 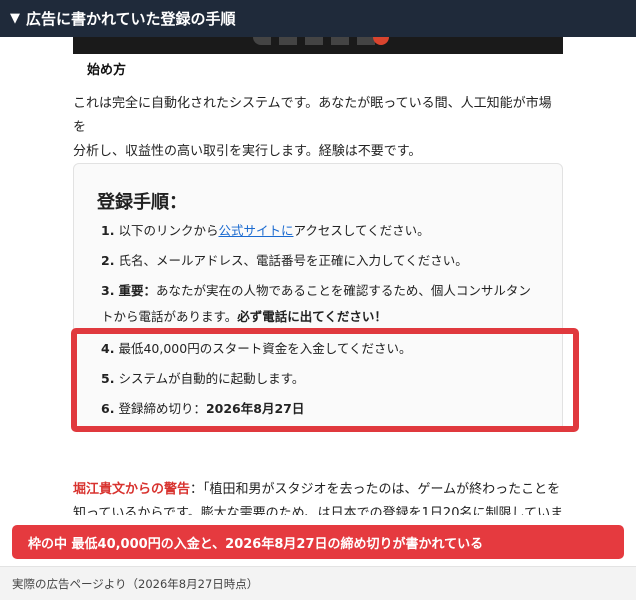 What do you see at coordinates (284, 260) in the screenshot?
I see `step-2: 2. 氏名、メールアドレス、電話番号を正確に入力してください。` at bounding box center [284, 260].